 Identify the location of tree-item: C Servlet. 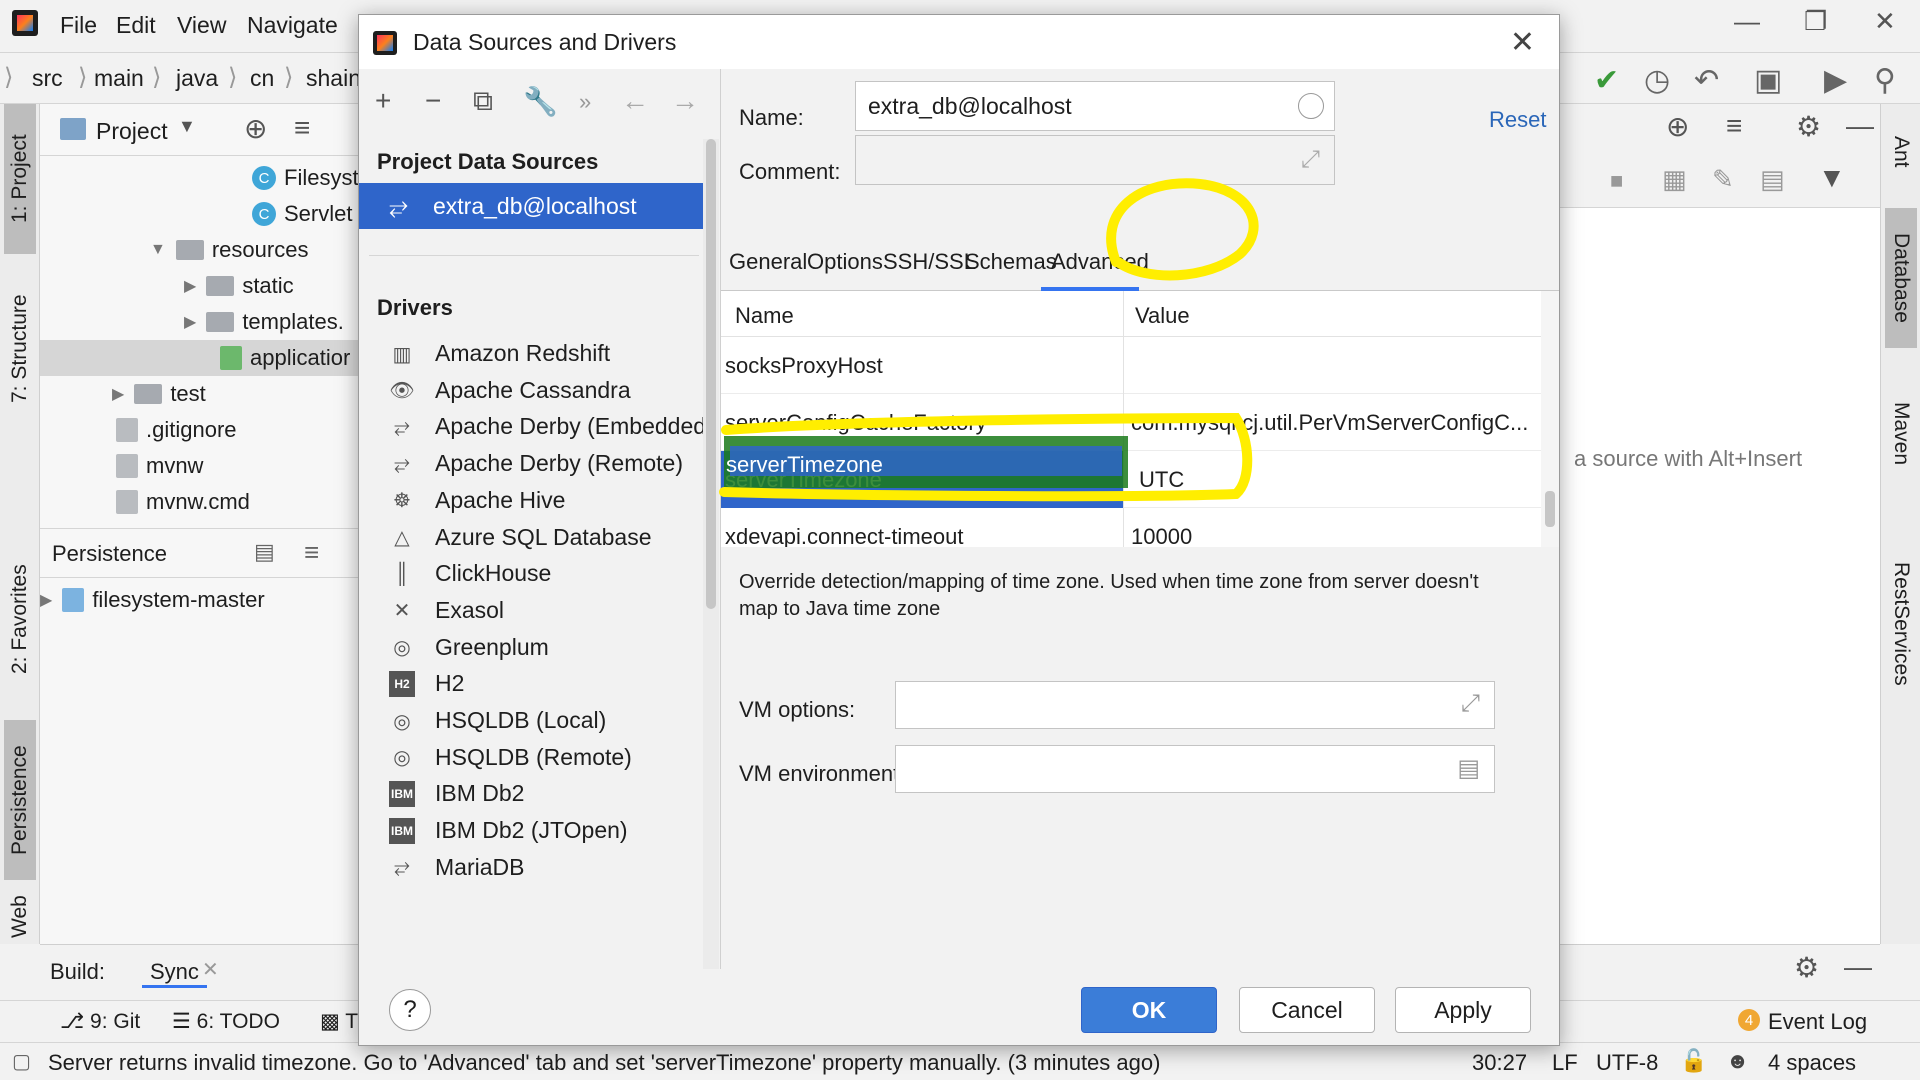
(302, 214).